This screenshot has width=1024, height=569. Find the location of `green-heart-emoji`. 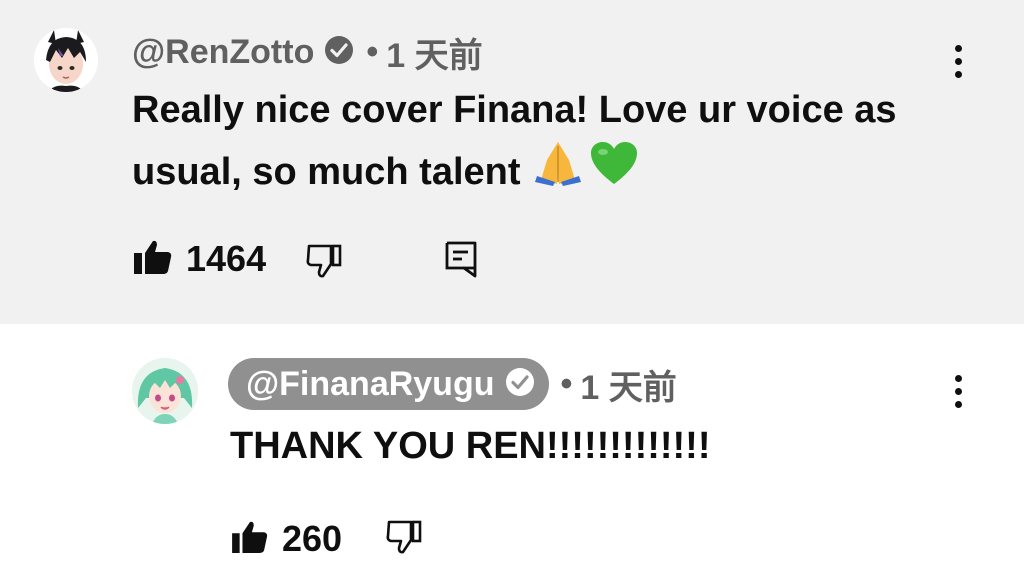

green-heart-emoji is located at coordinates (614, 172).